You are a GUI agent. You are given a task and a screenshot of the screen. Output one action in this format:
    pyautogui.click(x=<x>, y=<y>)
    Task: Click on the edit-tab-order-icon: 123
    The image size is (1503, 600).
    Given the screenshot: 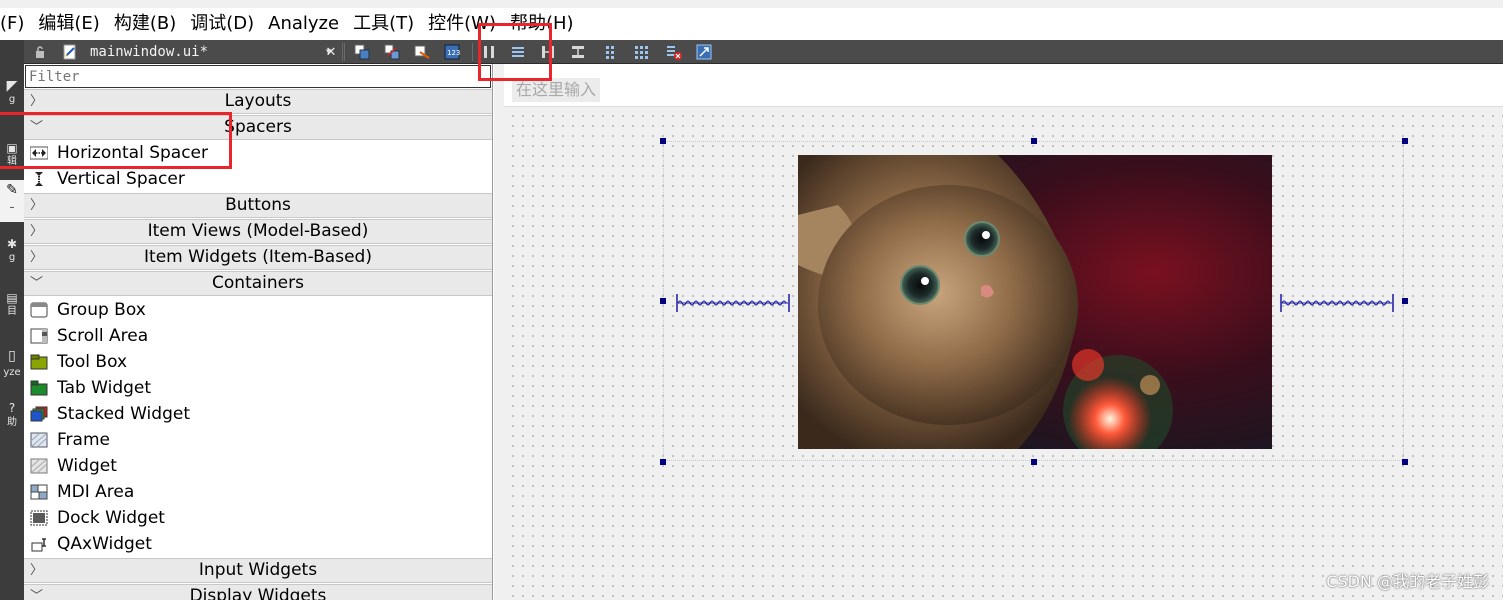 What is the action you would take?
    pyautogui.click(x=452, y=52)
    